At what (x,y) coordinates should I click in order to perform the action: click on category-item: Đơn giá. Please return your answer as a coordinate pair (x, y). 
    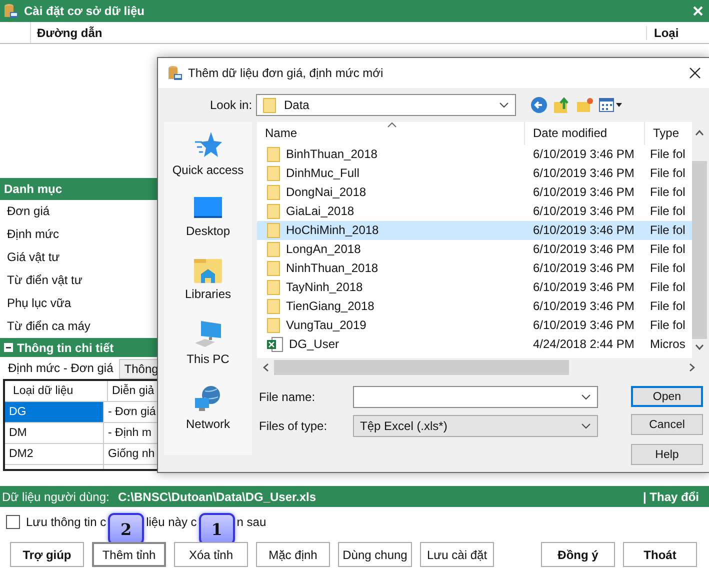
    Looking at the image, I should click on (73, 211).